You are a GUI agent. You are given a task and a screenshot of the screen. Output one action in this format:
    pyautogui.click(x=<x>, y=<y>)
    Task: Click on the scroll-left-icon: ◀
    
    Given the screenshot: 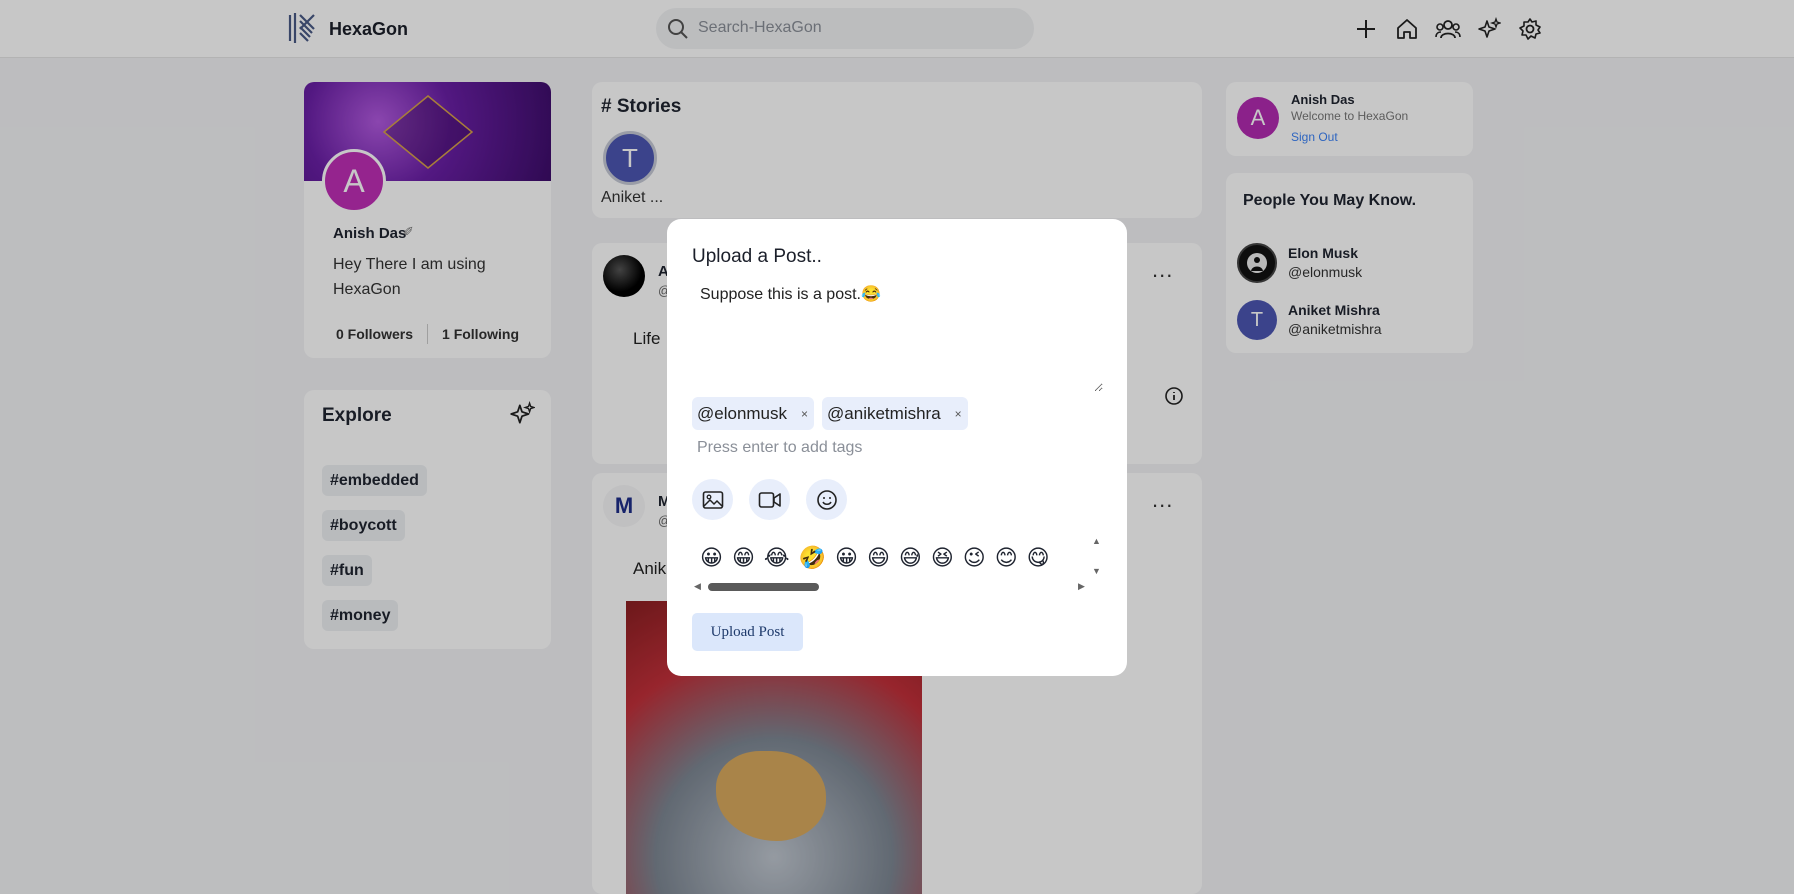 What is the action you would take?
    pyautogui.click(x=697, y=586)
    